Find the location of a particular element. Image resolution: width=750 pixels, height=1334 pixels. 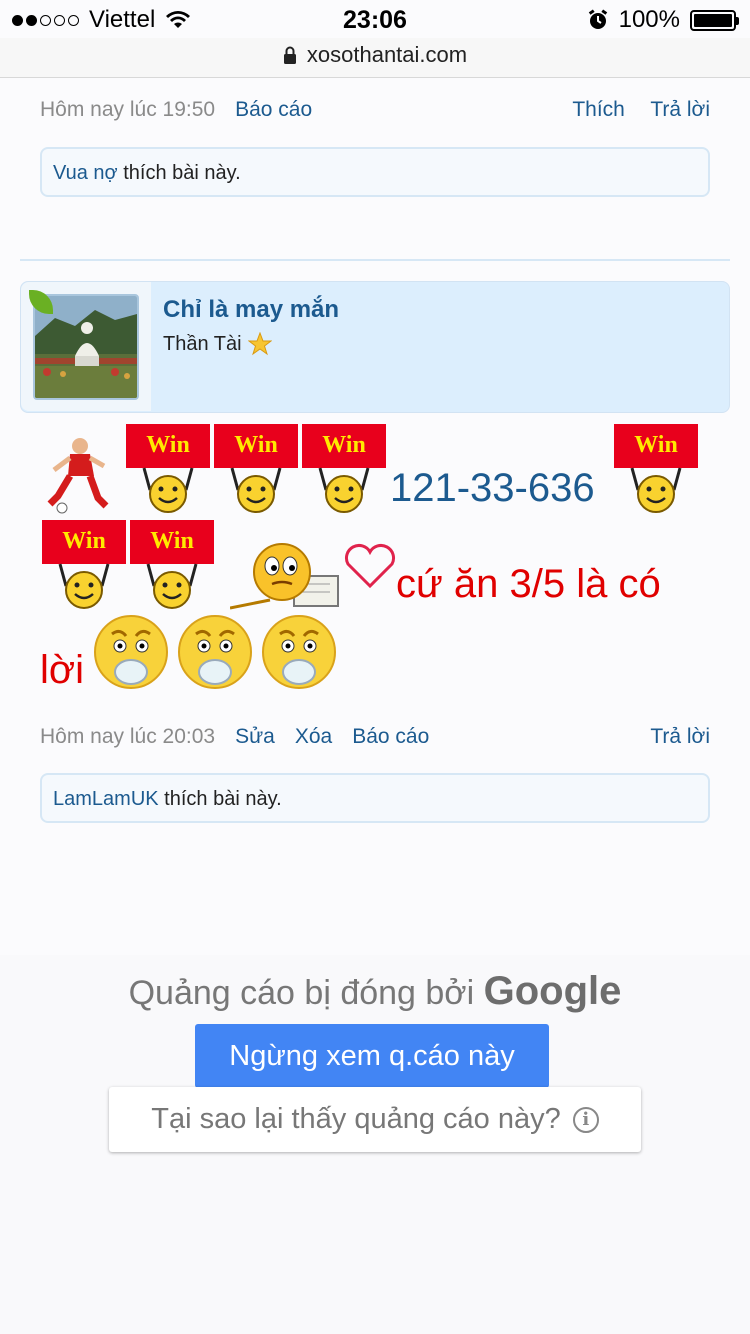

why-this-ad-button: Tại sao lại thấy quảng cáo này? i is located at coordinates (375, 1119).